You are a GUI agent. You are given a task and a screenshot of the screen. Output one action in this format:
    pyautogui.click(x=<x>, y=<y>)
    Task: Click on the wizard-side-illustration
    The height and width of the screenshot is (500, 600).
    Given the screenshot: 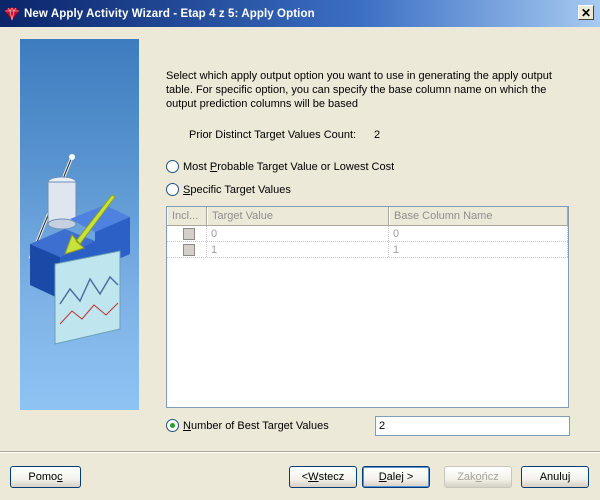 What is the action you would take?
    pyautogui.click(x=79, y=224)
    